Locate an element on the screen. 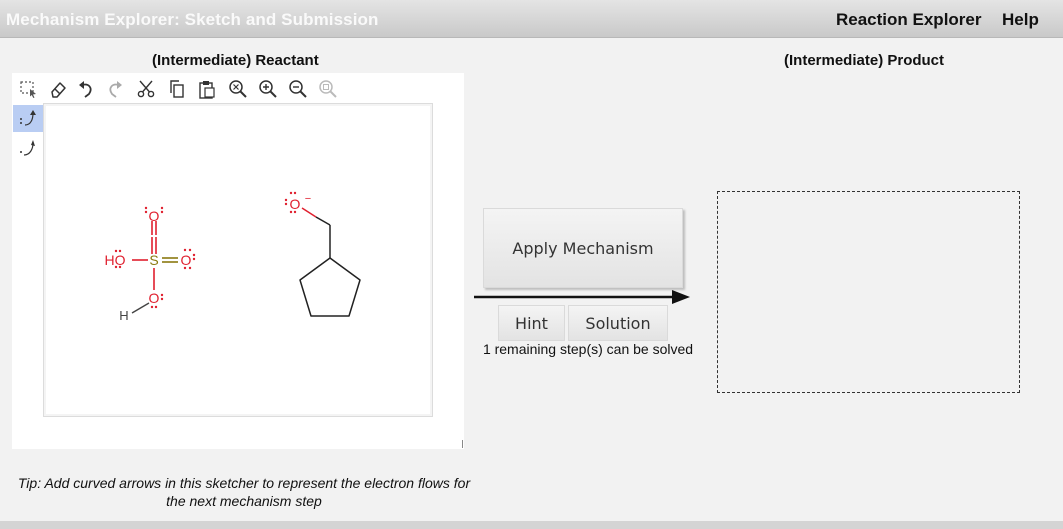 This screenshot has height=529, width=1063. molecule-drawing: O S O O HO H O − is located at coordinates (233, 257).